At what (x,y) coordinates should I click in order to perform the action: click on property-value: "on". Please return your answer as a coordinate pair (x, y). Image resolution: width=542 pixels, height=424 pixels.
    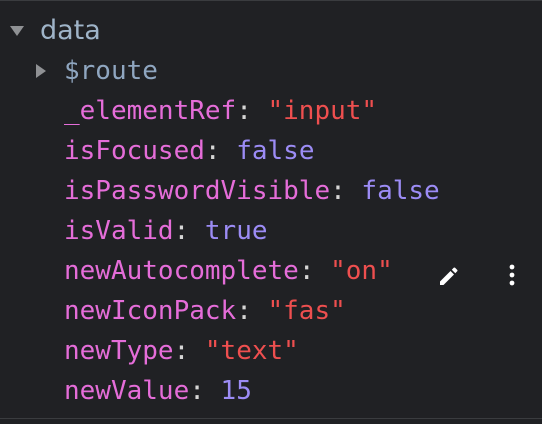
    Looking at the image, I should click on (361, 271).